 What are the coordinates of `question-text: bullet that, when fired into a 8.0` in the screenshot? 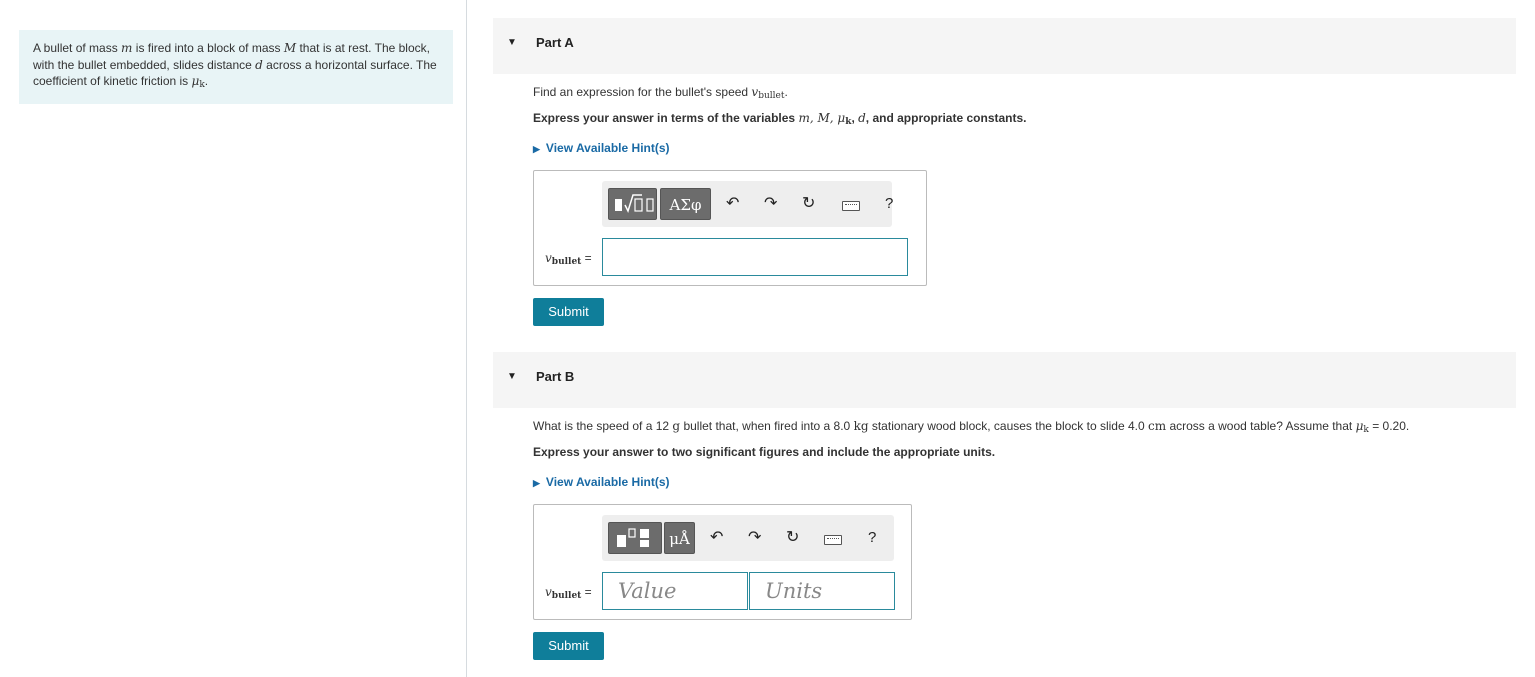 It's located at (767, 426).